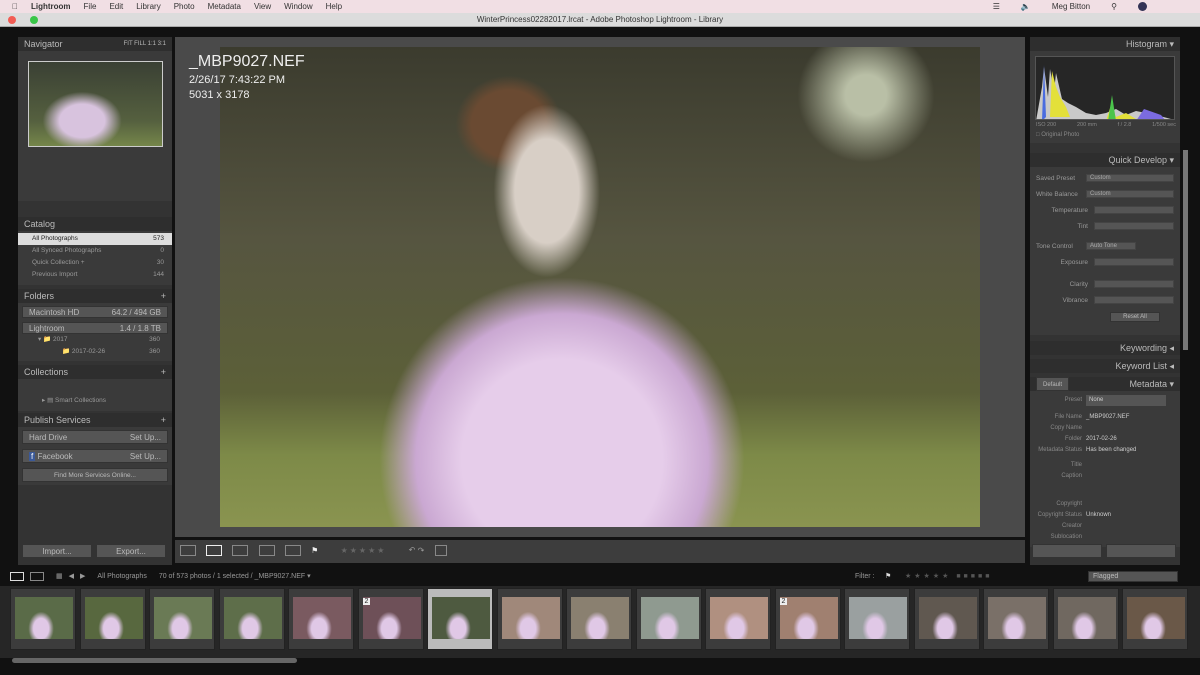 The image size is (1200, 675). I want to click on white-balance-select: Custom, so click(1130, 194).